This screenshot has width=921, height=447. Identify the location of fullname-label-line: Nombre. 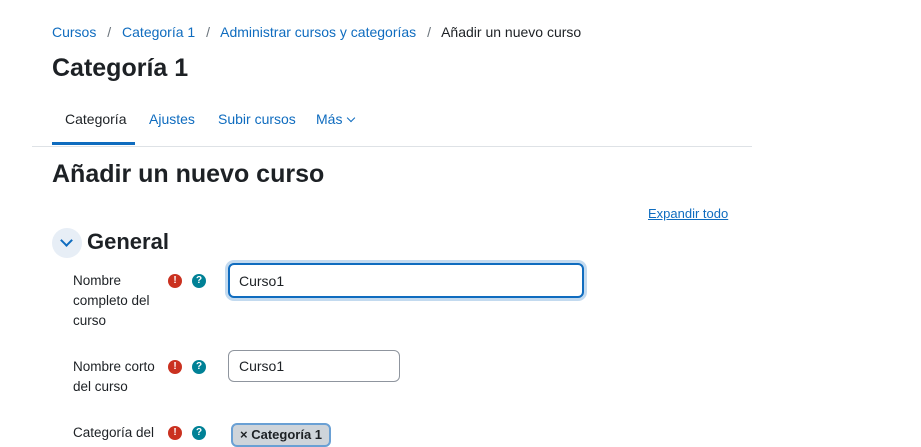
(97, 280).